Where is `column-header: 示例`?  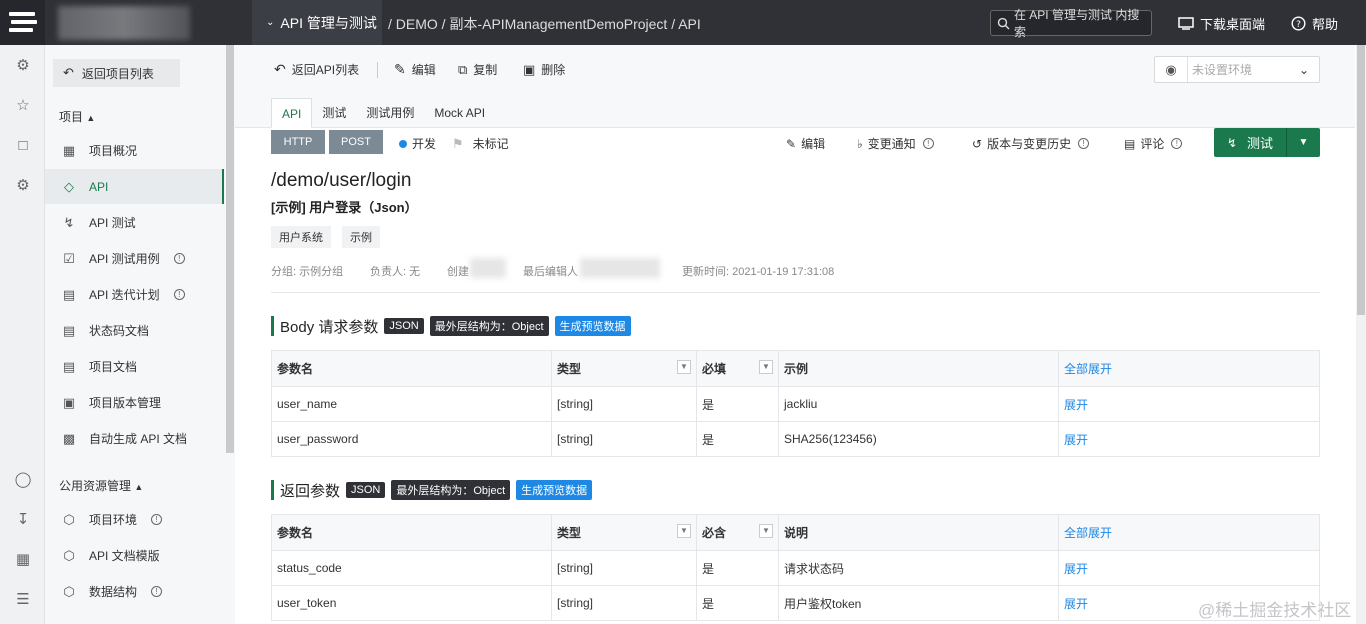 column-header: 示例 is located at coordinates (918, 368).